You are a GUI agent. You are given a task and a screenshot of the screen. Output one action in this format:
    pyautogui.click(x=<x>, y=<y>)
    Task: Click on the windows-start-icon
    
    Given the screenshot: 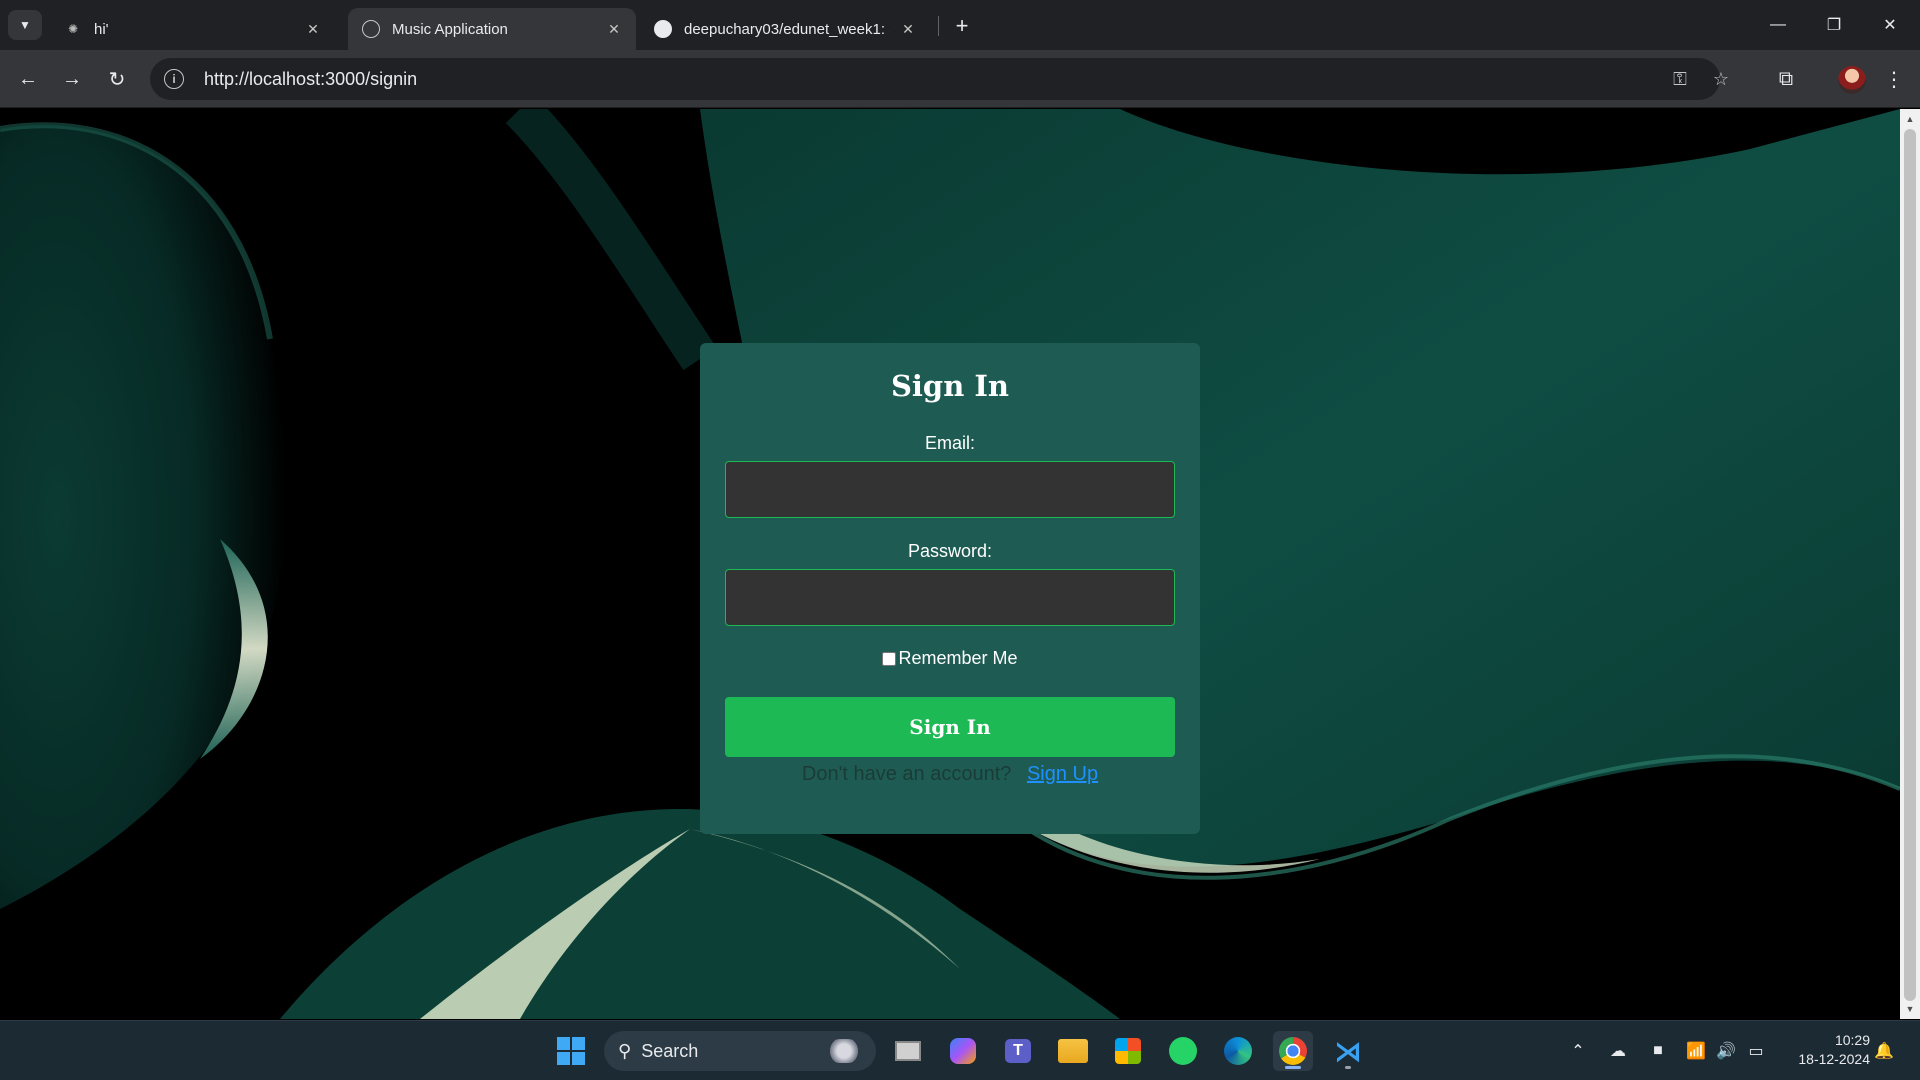 What is the action you would take?
    pyautogui.click(x=571, y=1051)
    